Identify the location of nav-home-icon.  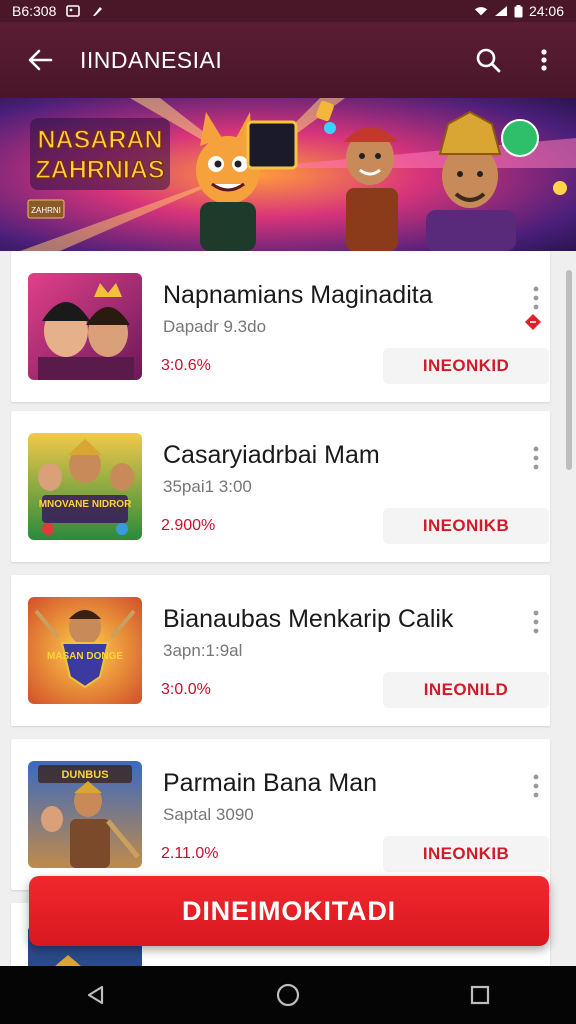
(288, 995).